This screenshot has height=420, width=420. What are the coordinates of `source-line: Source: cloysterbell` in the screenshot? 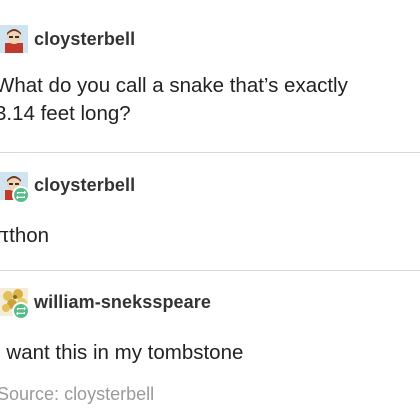 It's located at (77, 394).